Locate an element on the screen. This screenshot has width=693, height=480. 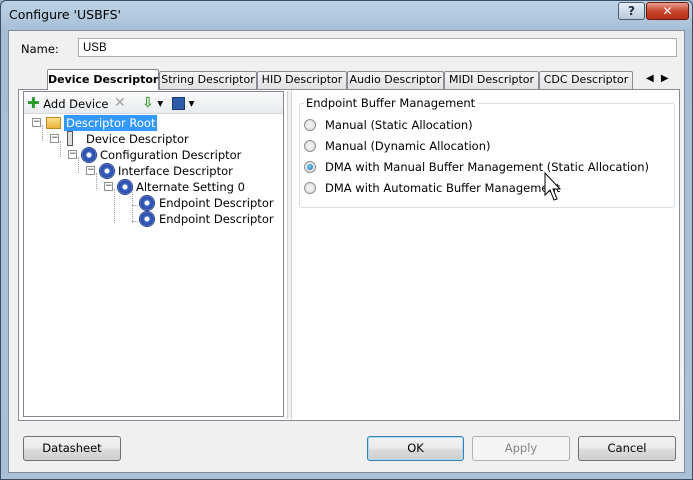
usb-plug-icon is located at coordinates (70, 138).